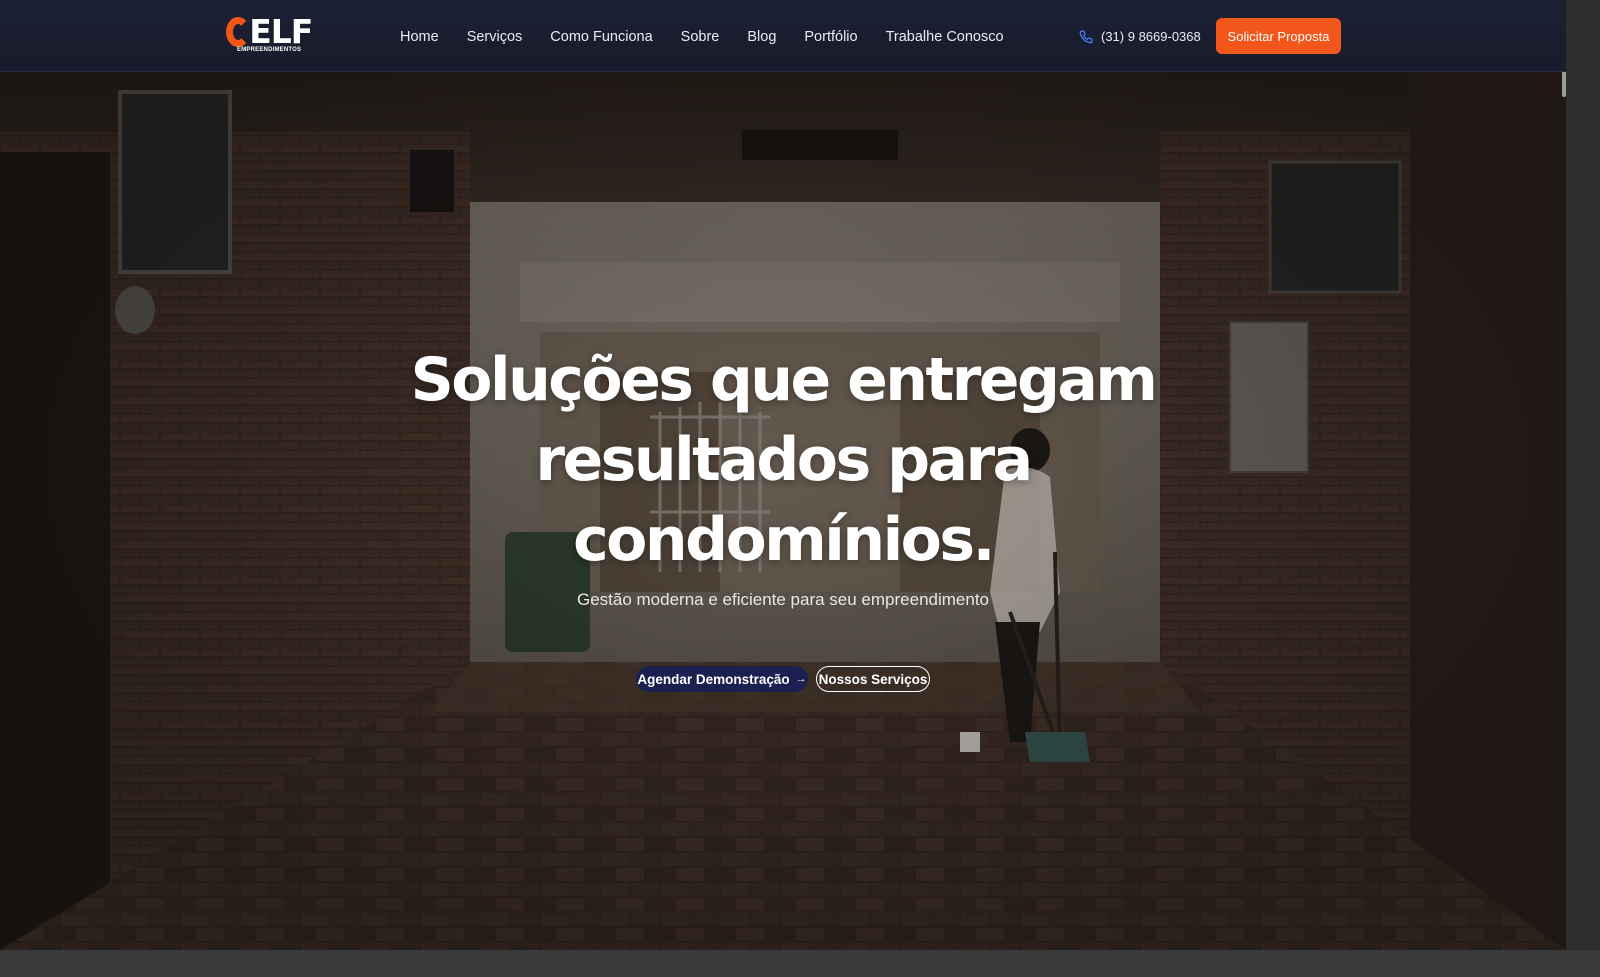 The height and width of the screenshot is (977, 1600). I want to click on hero-title-line1: Soluções que entregam, so click(784, 380).